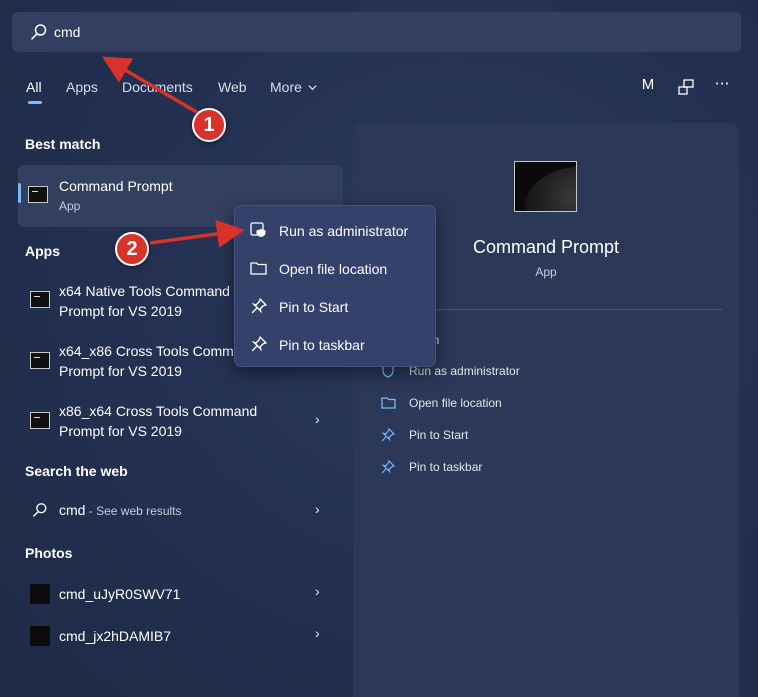 The image size is (758, 697). What do you see at coordinates (173, 152) in the screenshot?
I see `annotation-arrows` at bounding box center [173, 152].